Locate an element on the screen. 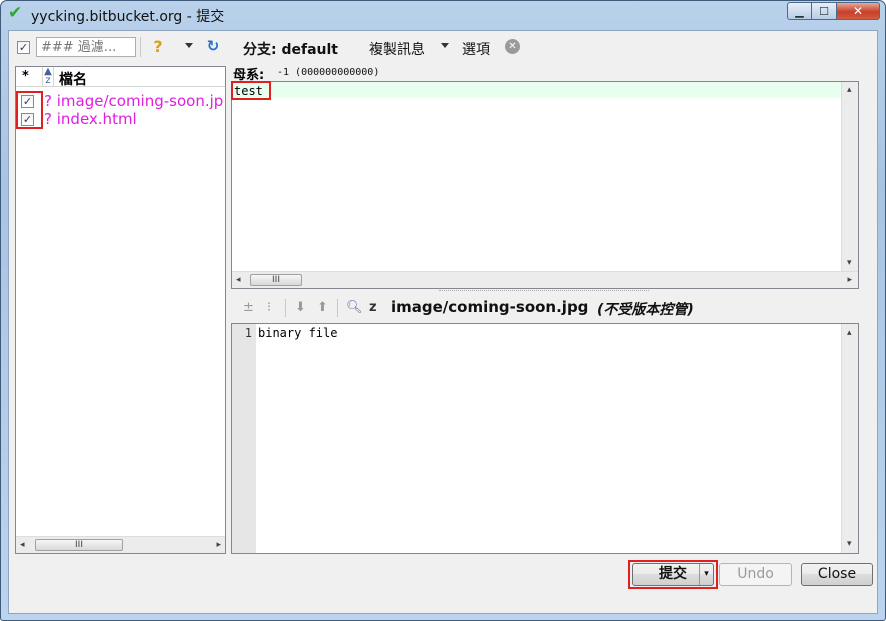 Image resolution: width=886 pixels, height=621 pixels. status-column-header: * is located at coordinates (25, 76).